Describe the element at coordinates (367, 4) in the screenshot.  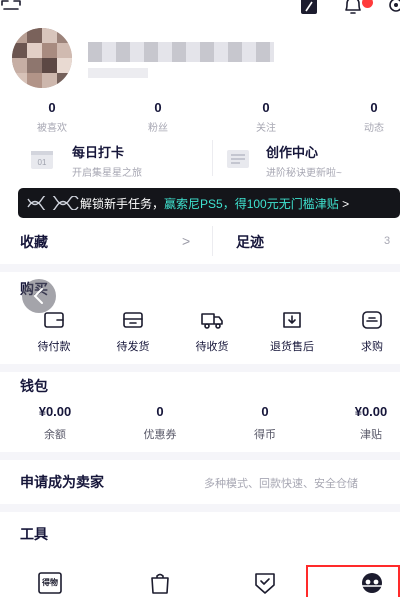
I see `notification-badge` at that location.